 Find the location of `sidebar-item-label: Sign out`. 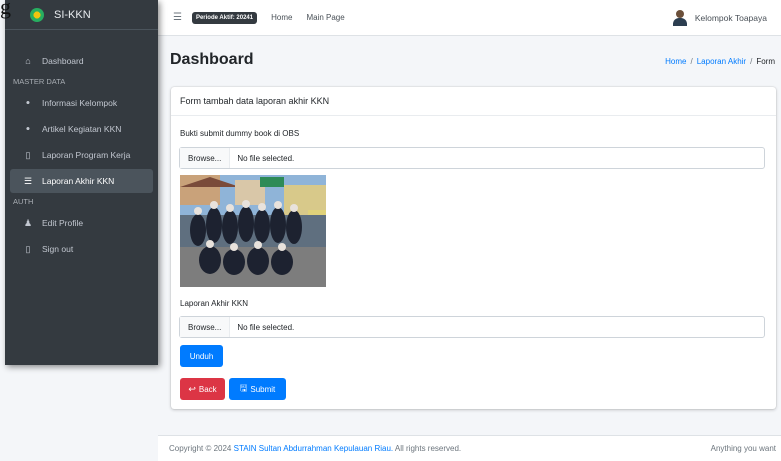

sidebar-item-label: Sign out is located at coordinates (58, 249).